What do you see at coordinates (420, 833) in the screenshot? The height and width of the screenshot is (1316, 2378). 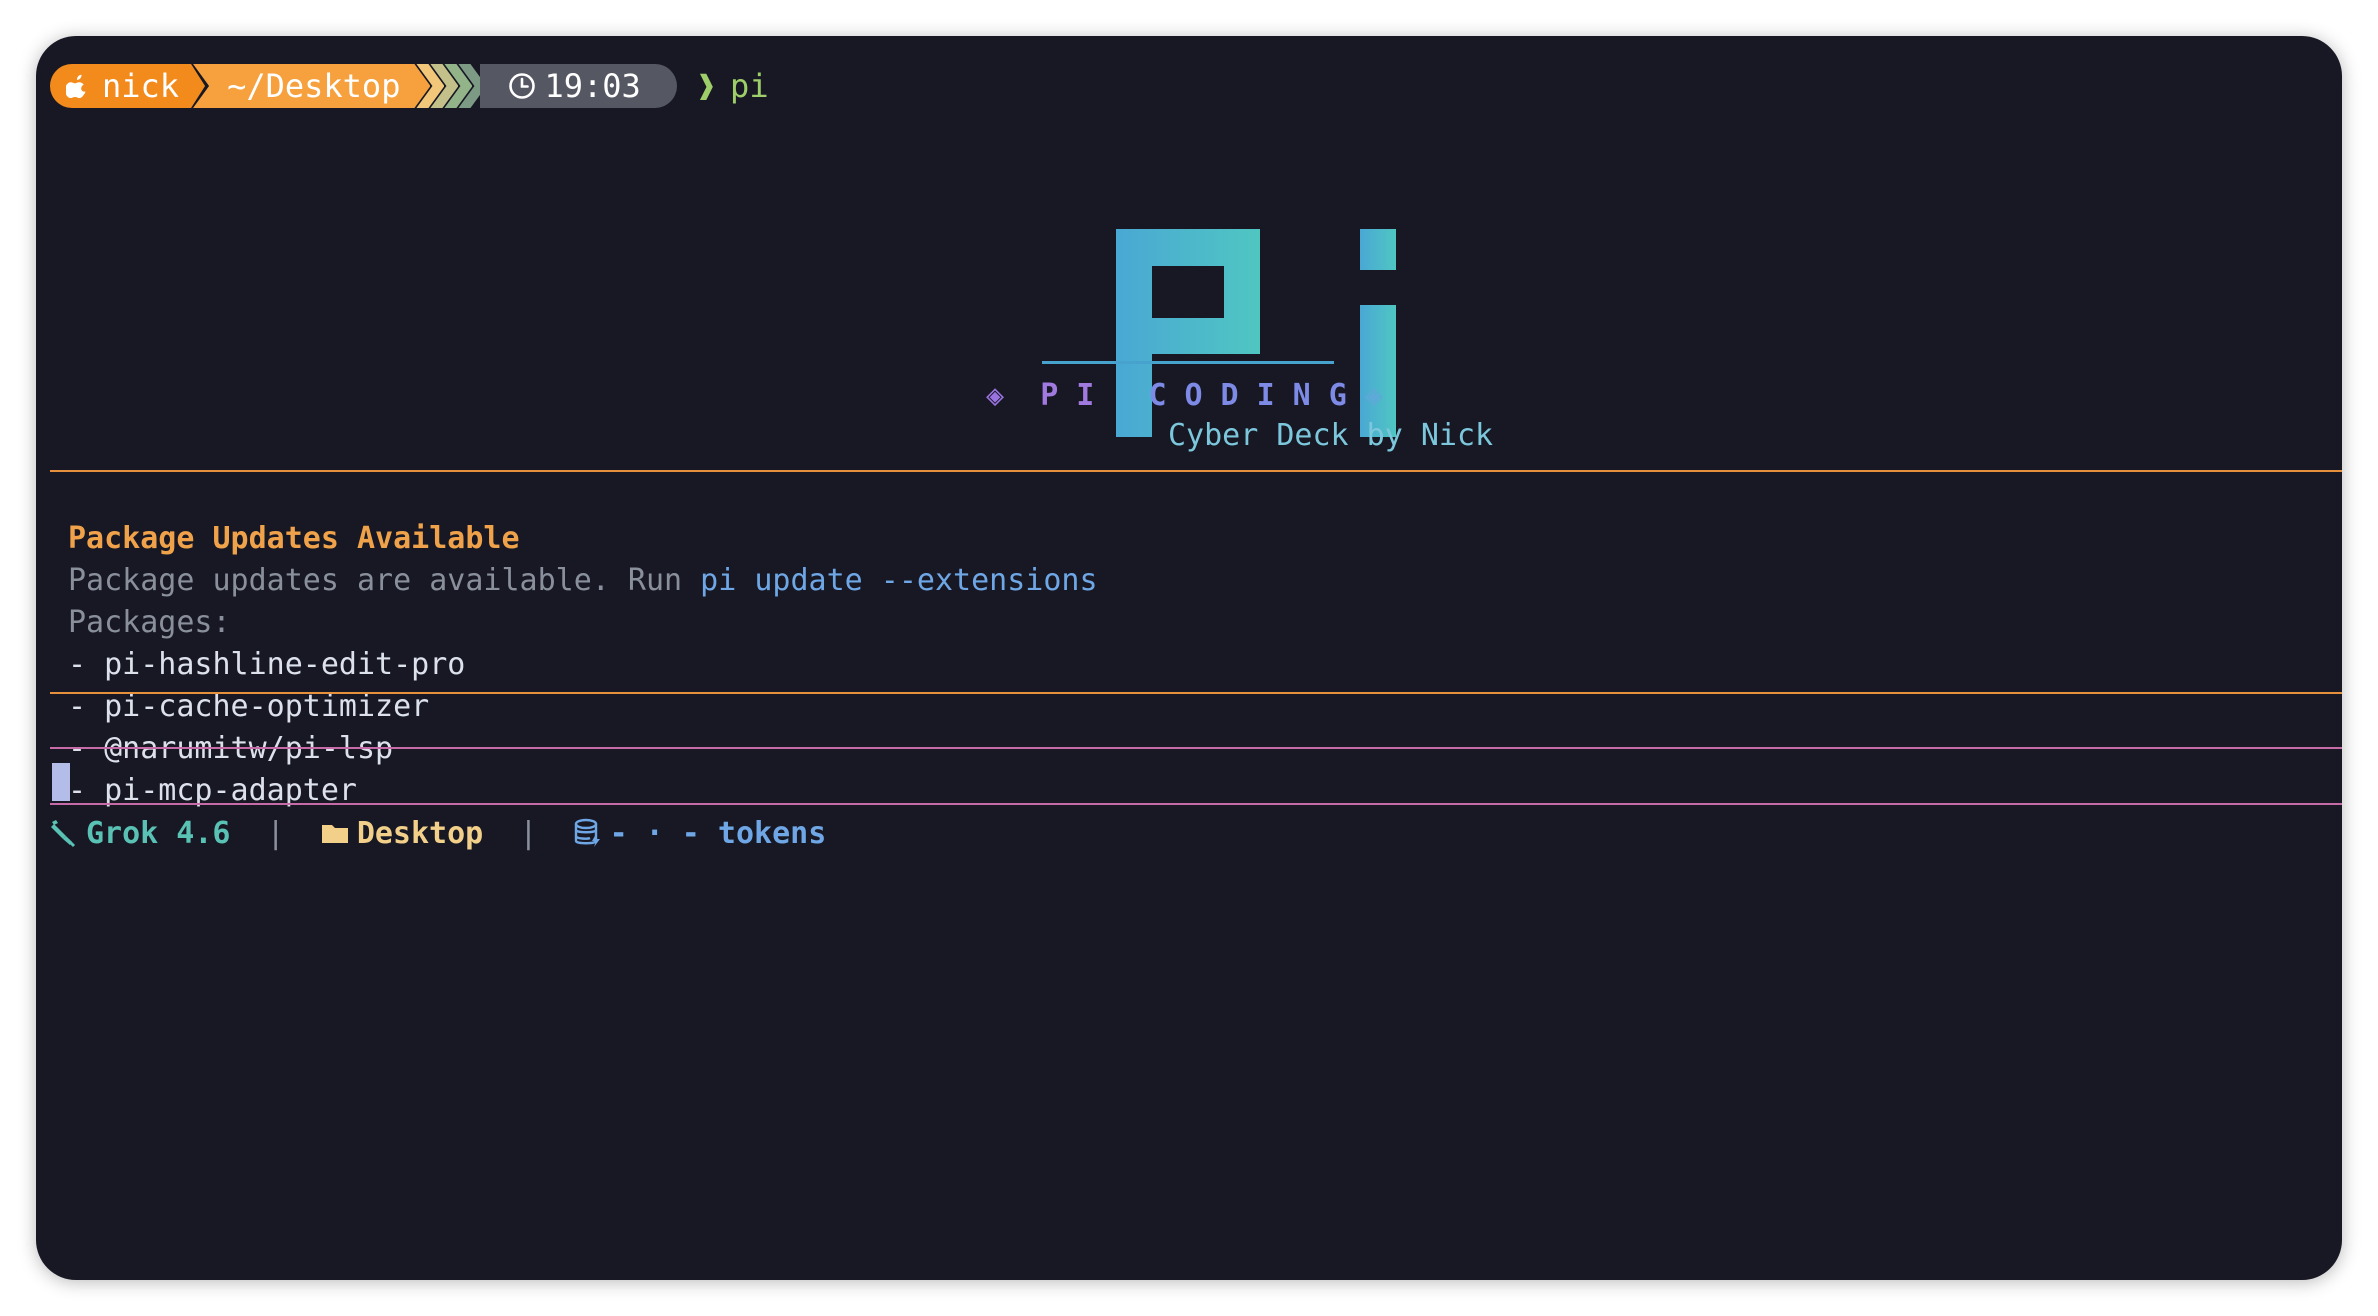 I see `status-directory: Desktop` at bounding box center [420, 833].